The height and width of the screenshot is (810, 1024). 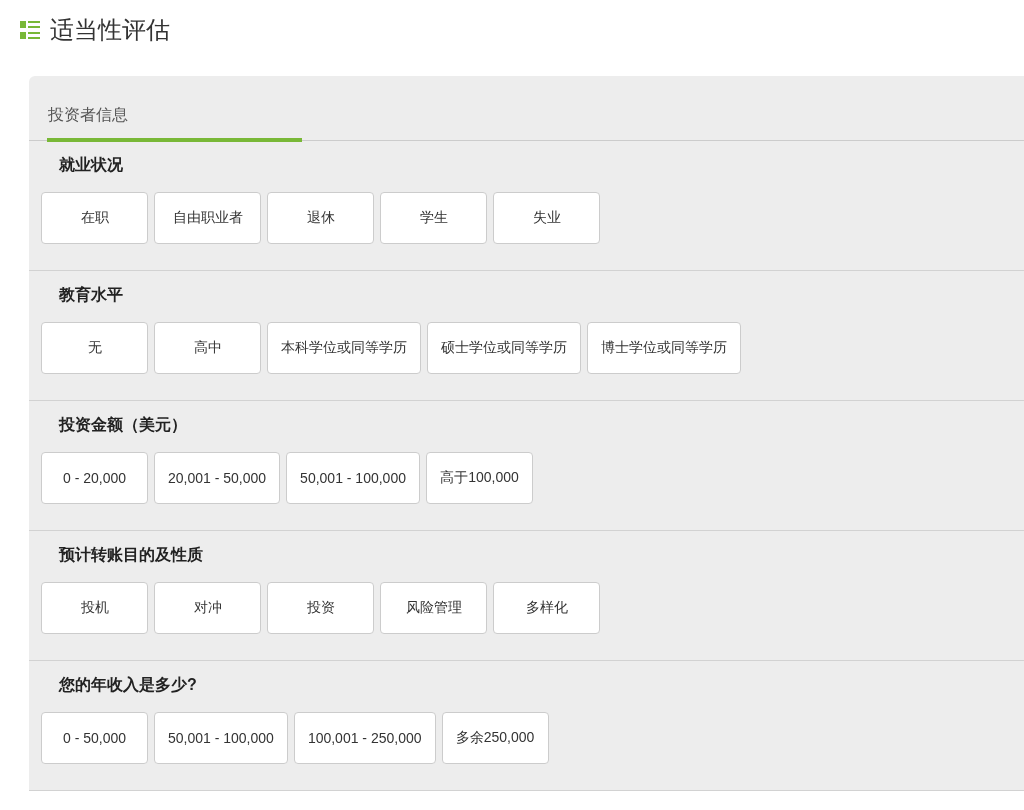 I want to click on option-button: 高于100,000, so click(x=479, y=478).